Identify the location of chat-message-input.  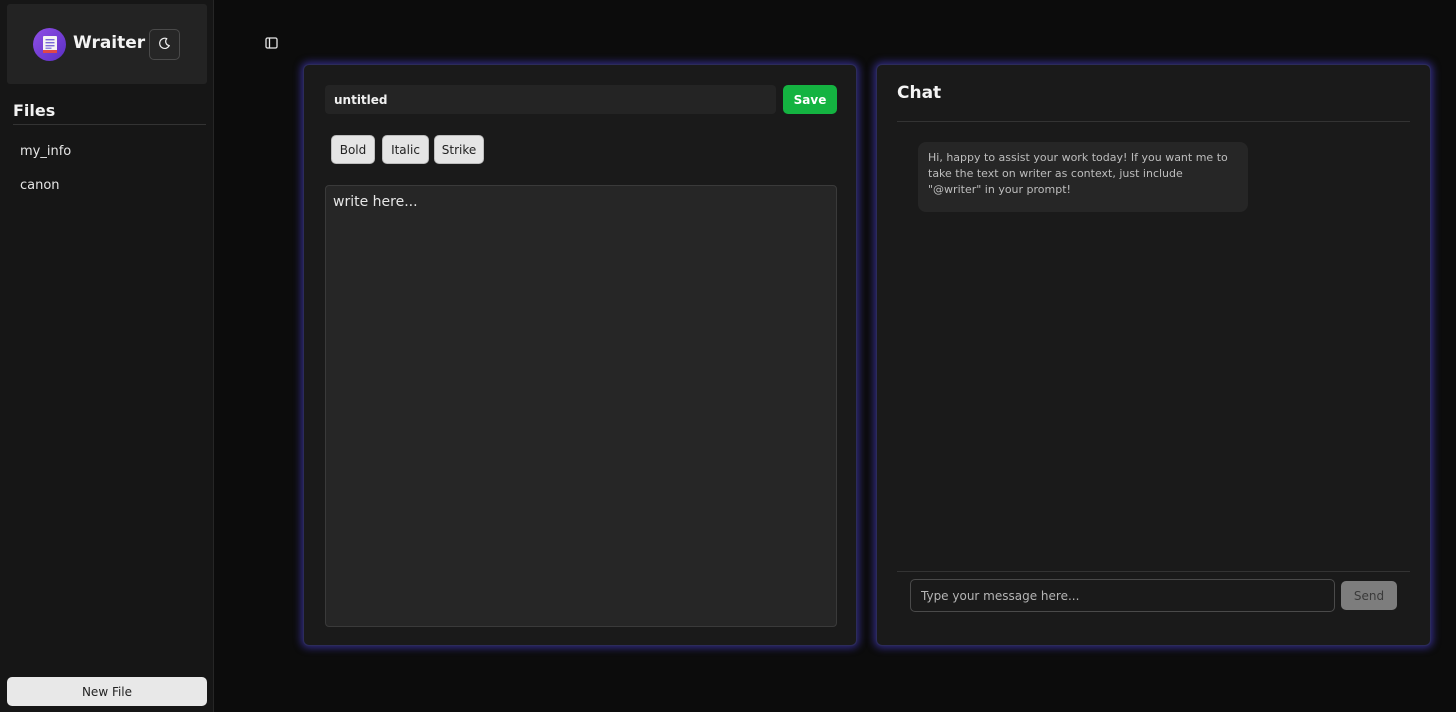
(1122, 595).